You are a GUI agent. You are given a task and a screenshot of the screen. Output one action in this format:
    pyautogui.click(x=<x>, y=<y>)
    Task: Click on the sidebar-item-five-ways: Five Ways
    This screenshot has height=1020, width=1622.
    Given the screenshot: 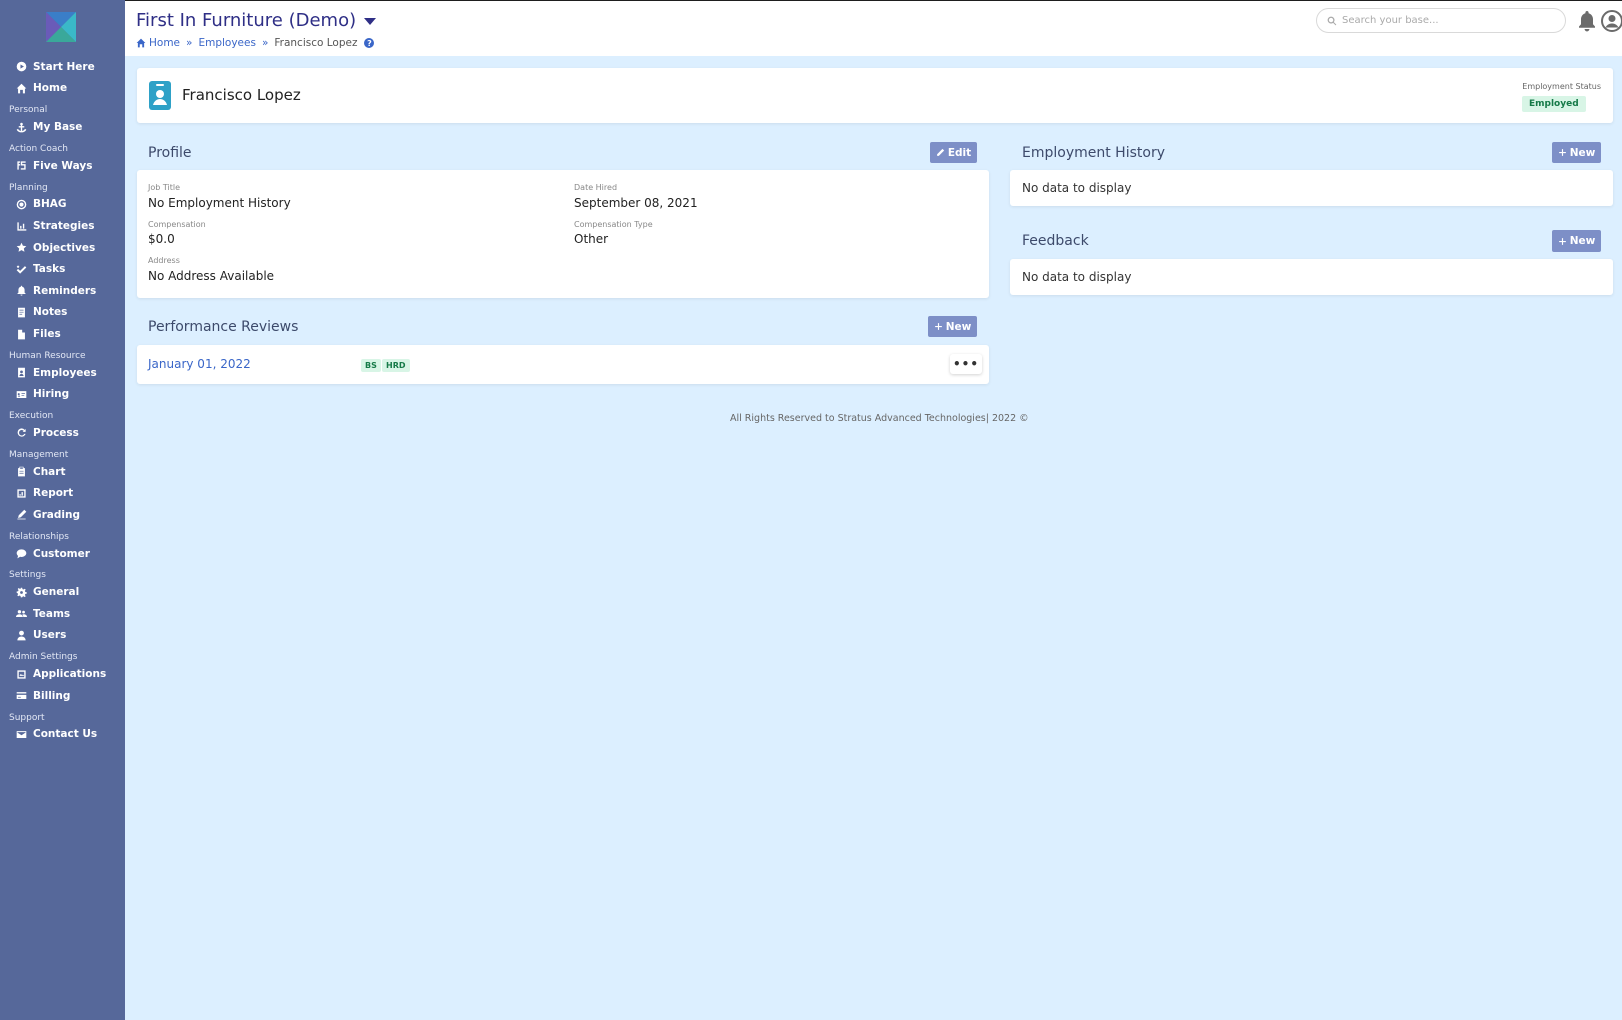 What is the action you would take?
    pyautogui.click(x=62, y=166)
    